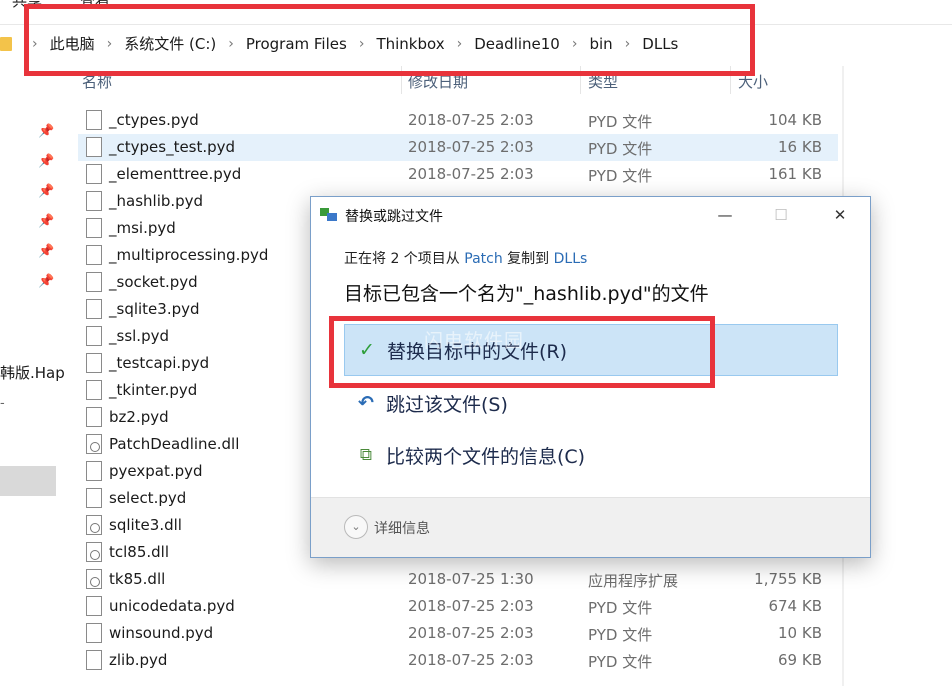 Image resolution: width=952 pixels, height=686 pixels. Describe the element at coordinates (174, 444) in the screenshot. I see `file-name: PatchDeadline.dll` at that location.